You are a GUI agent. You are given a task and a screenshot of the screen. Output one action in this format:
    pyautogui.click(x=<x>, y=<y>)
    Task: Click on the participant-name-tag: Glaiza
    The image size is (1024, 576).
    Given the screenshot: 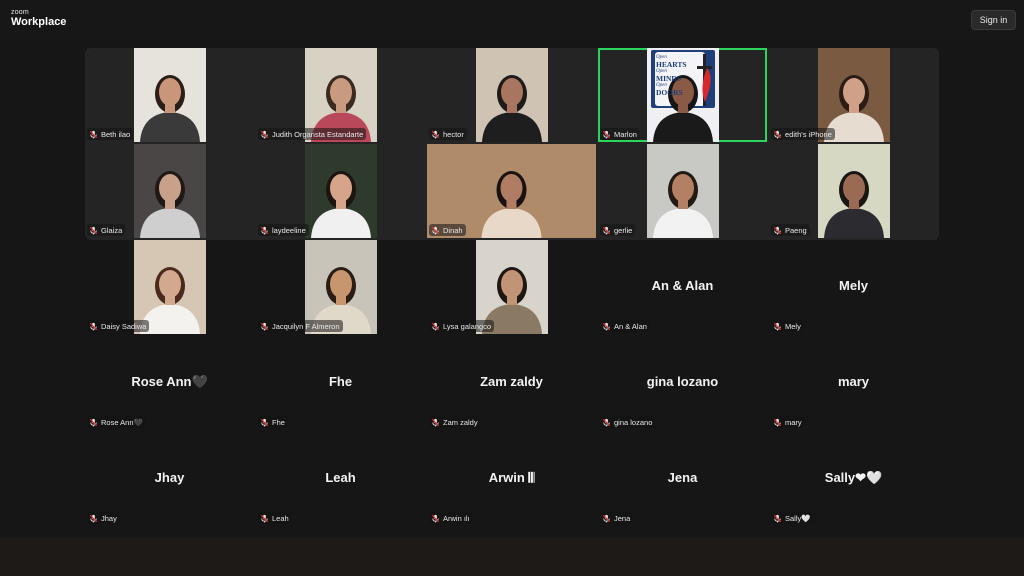 What is the action you would take?
    pyautogui.click(x=106, y=230)
    